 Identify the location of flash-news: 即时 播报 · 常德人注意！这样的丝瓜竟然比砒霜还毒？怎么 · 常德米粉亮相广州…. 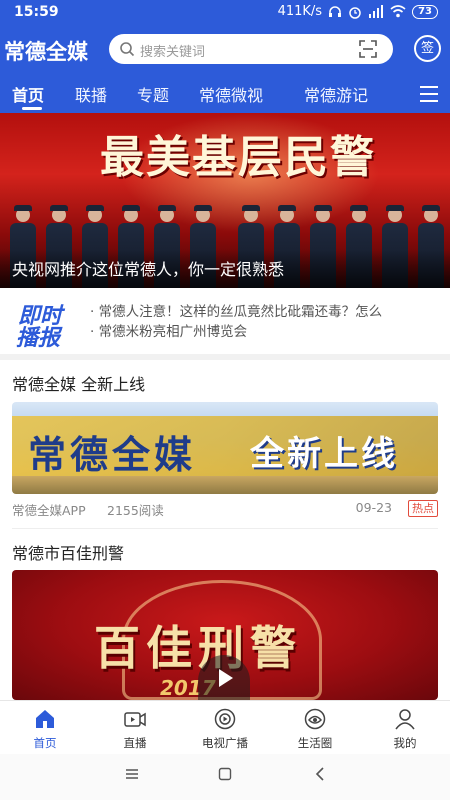
(225, 321).